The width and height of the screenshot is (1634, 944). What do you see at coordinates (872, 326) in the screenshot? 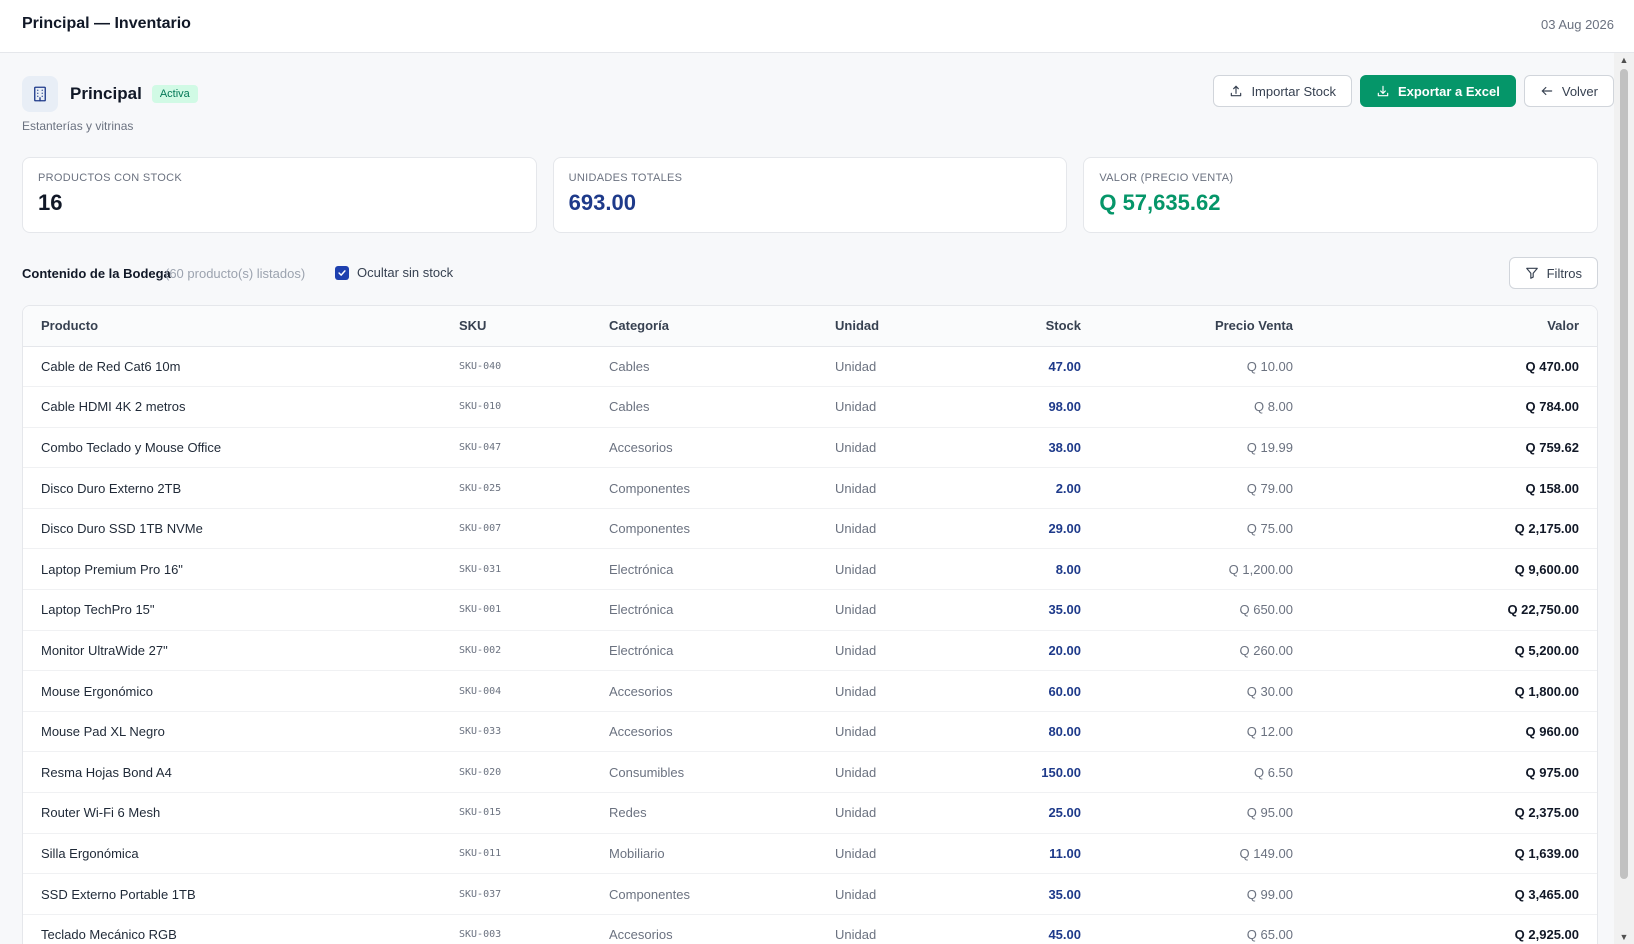
I see `column-header-unit: Unidad` at bounding box center [872, 326].